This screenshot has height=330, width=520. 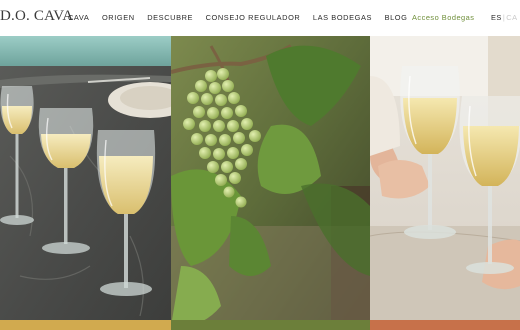 What do you see at coordinates (118, 17) in the screenshot?
I see `nav-item-origen: ORIGEN` at bounding box center [118, 17].